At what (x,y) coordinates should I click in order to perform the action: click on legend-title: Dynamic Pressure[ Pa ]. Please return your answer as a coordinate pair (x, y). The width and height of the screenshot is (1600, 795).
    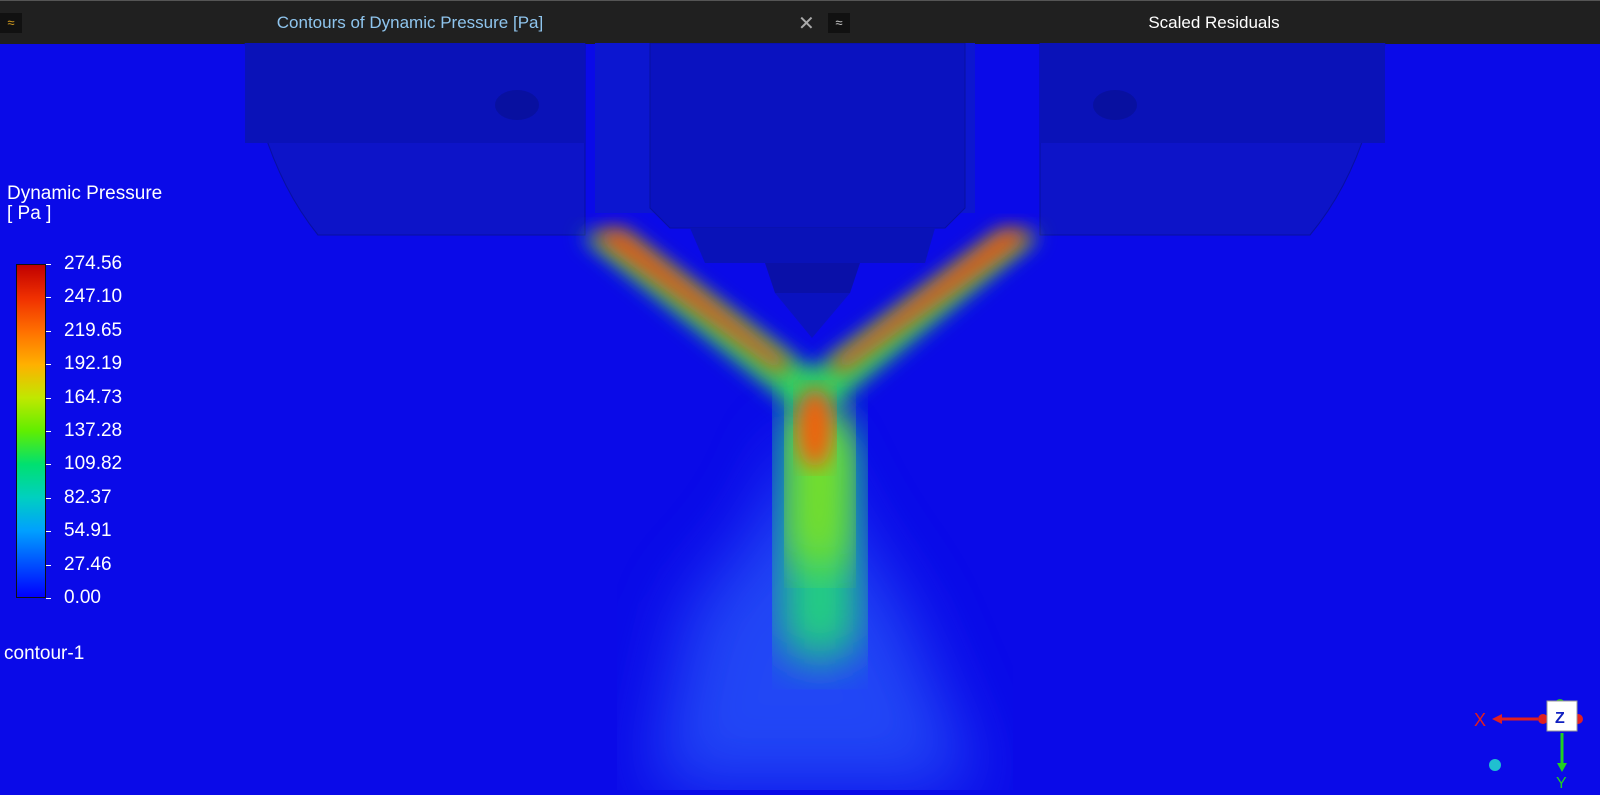
    Looking at the image, I should click on (84, 204).